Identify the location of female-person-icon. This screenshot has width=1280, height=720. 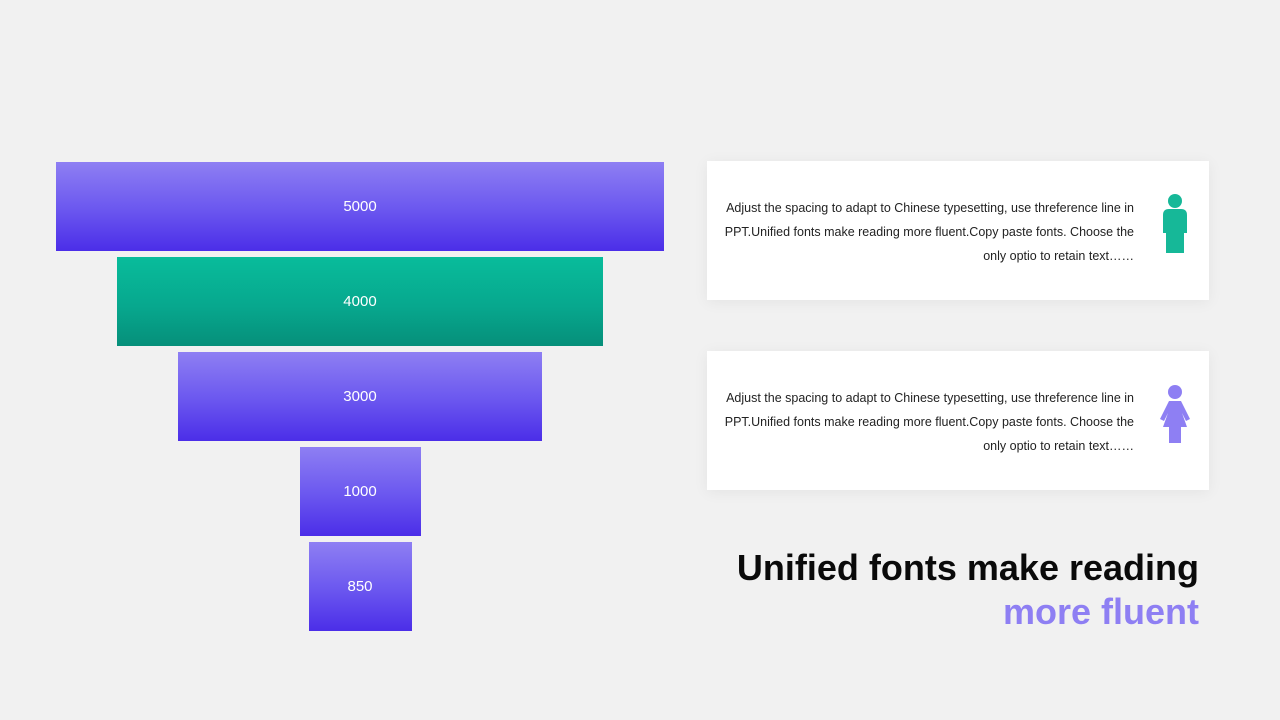
(1175, 415).